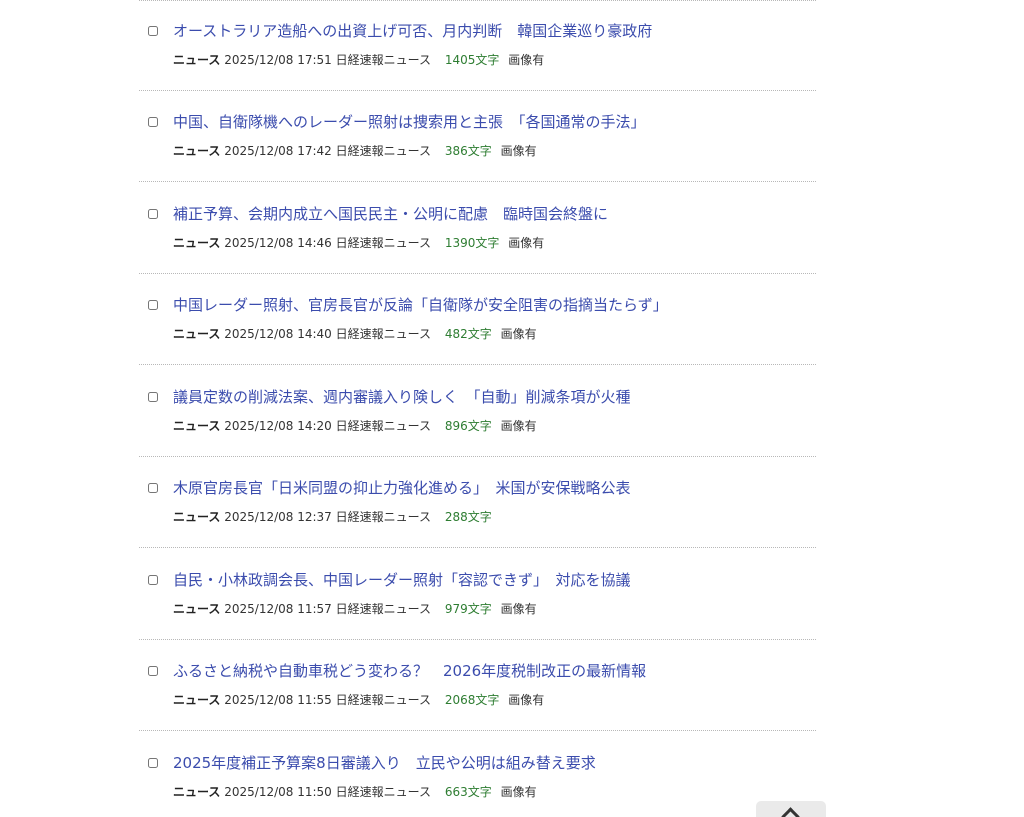  I want to click on article-datetime: 2025/12/08 12:37, so click(278, 517).